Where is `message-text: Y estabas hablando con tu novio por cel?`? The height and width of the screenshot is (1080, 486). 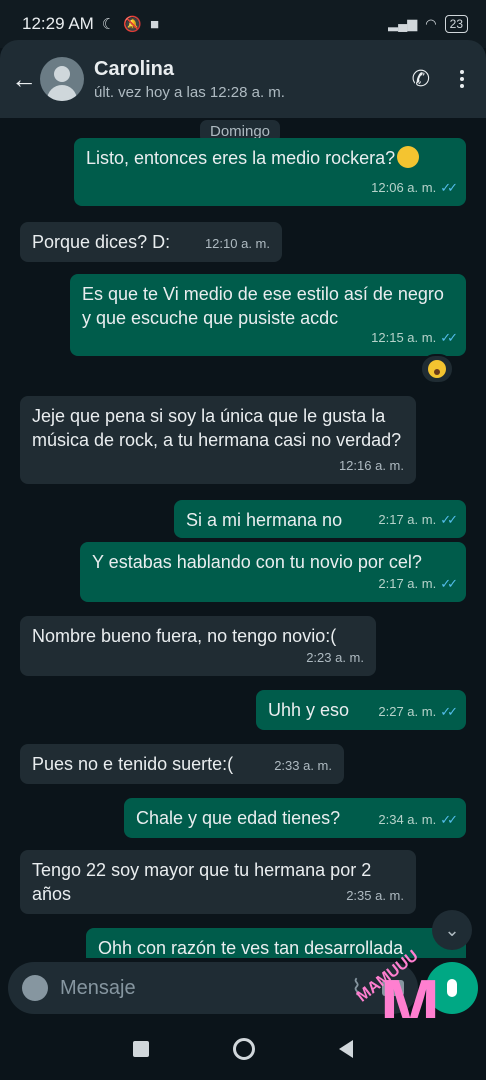
message-text: Y estabas hablando con tu novio por cel? is located at coordinates (257, 562).